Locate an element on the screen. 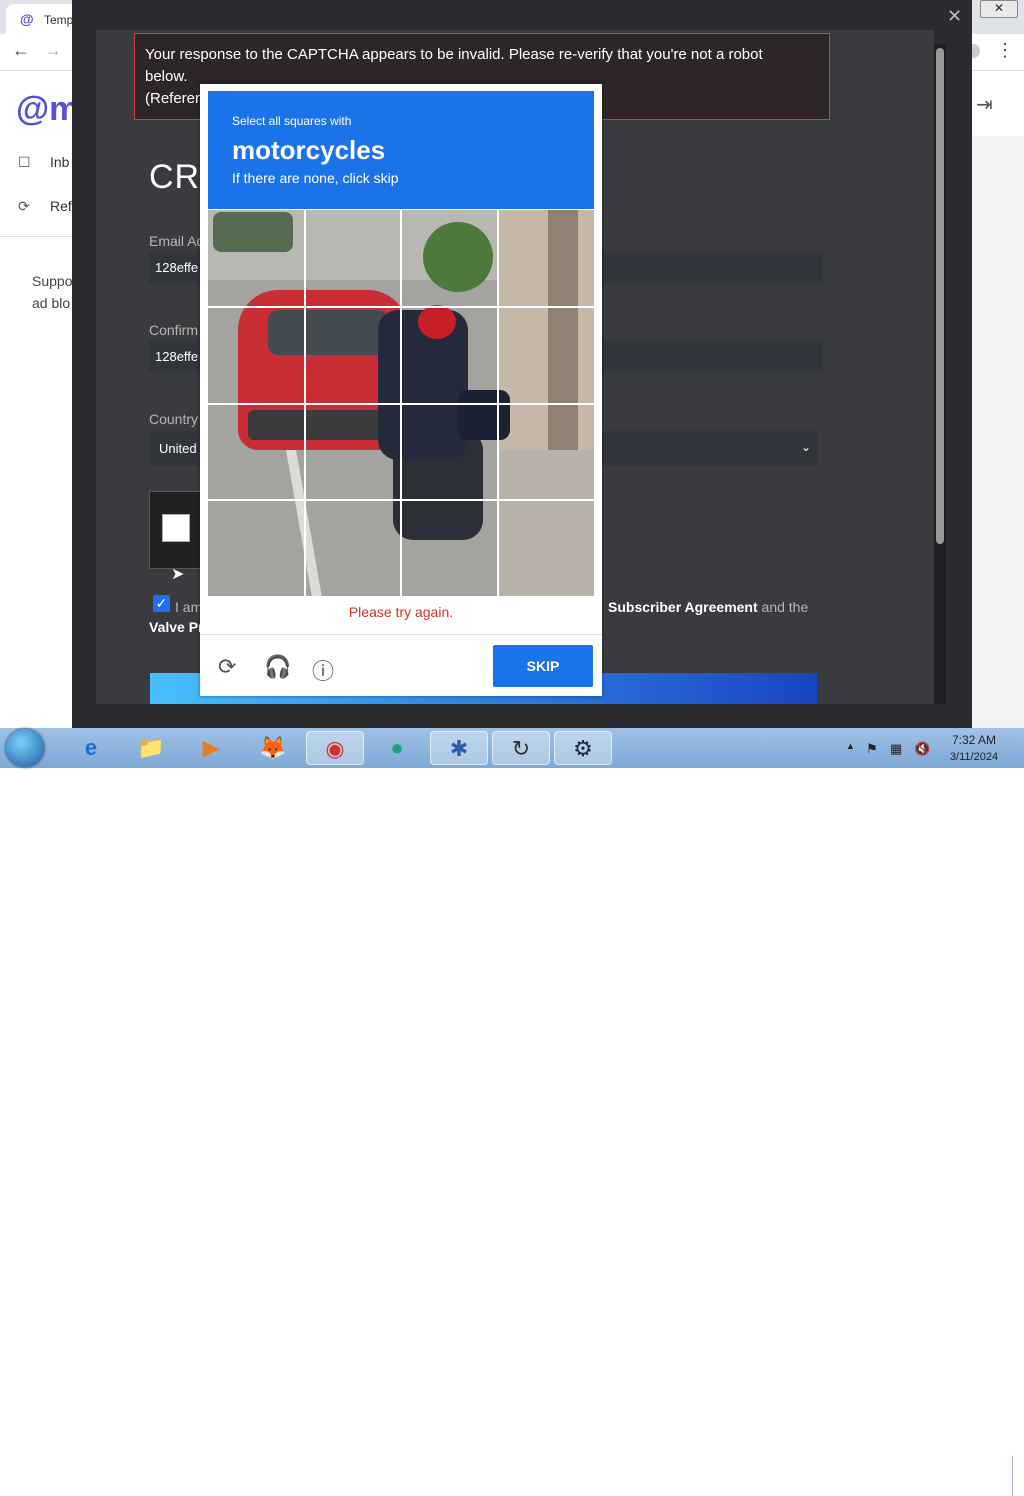  show-desktop-button is located at coordinates (1018, 1476).